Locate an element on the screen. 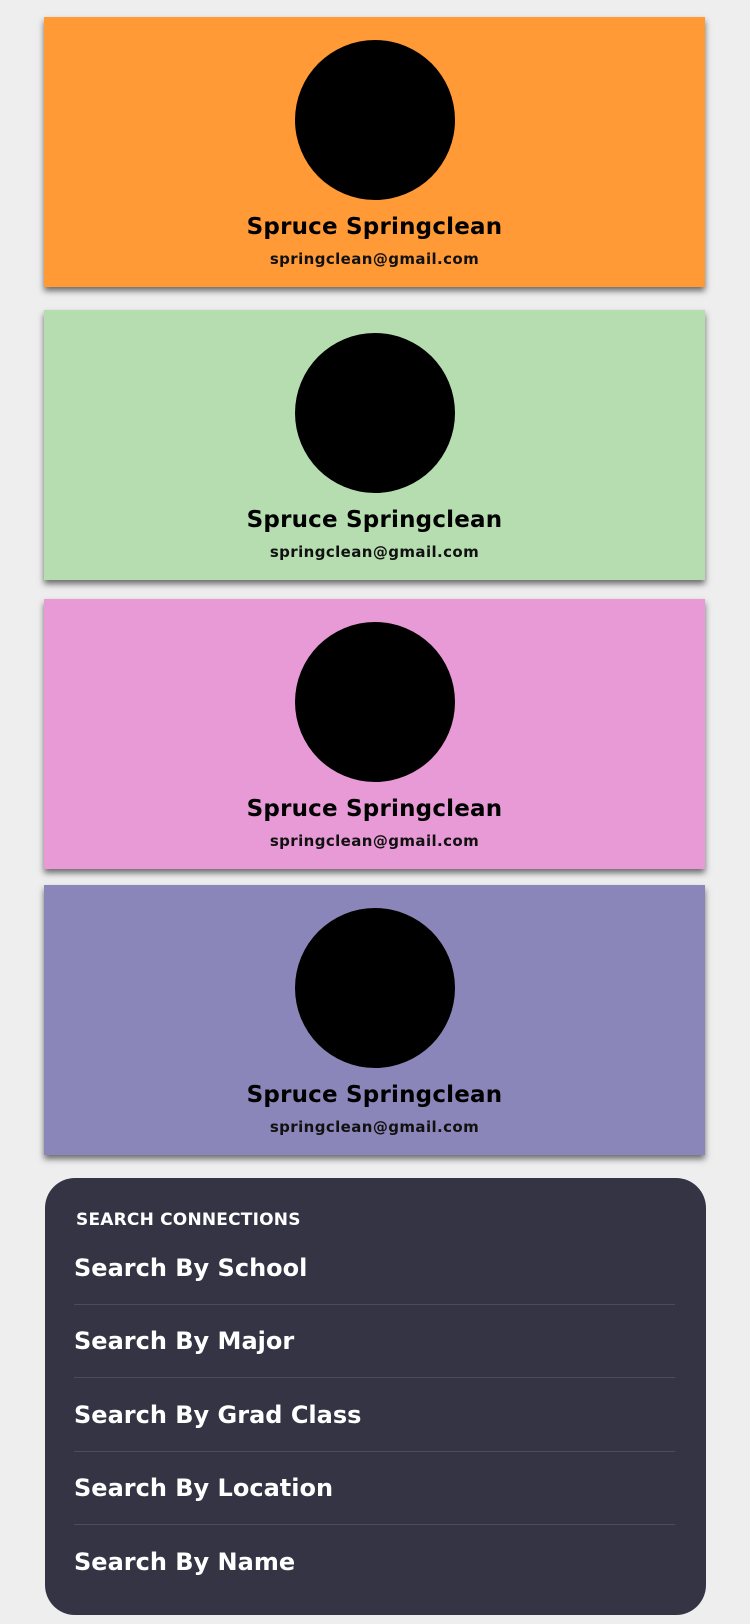 This screenshot has width=750, height=1624. search-by-school-button: Search By School is located at coordinates (374, 1290).